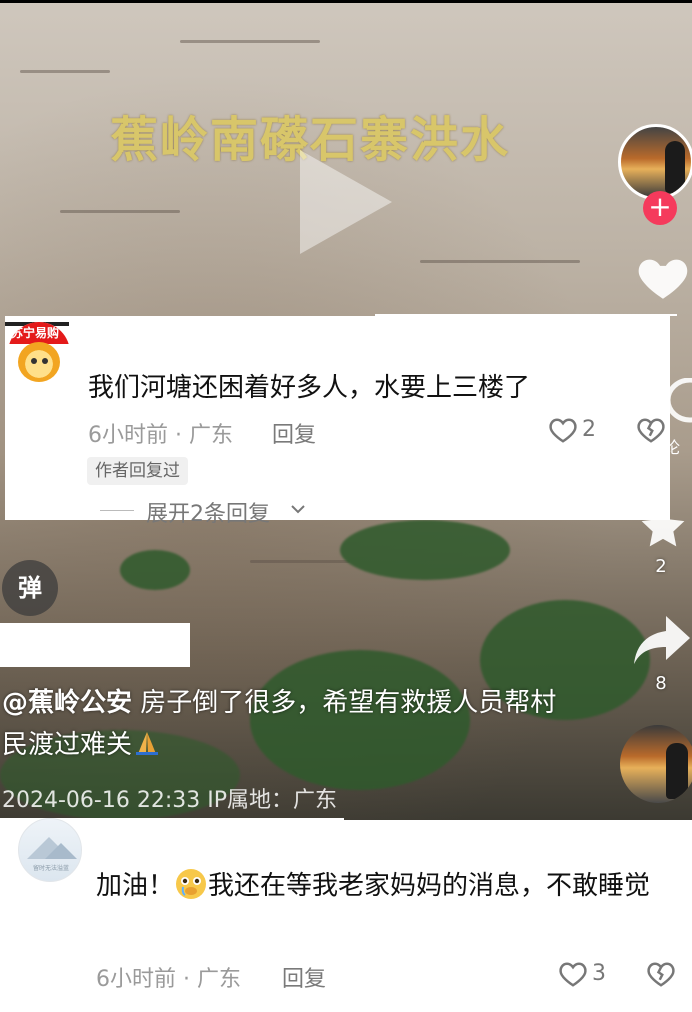  What do you see at coordinates (208, 512) in the screenshot?
I see `expand-replies-button: 展开2条回复` at bounding box center [208, 512].